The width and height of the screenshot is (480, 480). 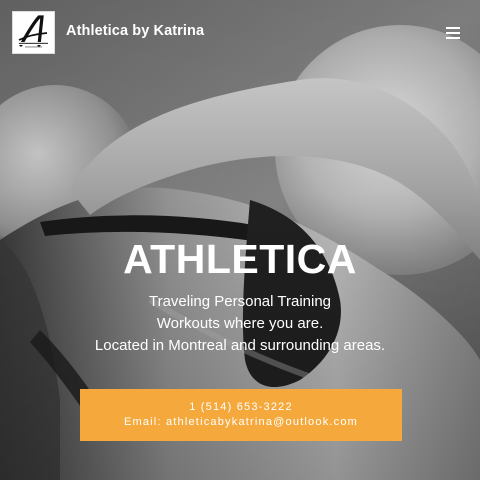 What do you see at coordinates (240, 301) in the screenshot?
I see `hero-line: Traveling Personal Training` at bounding box center [240, 301].